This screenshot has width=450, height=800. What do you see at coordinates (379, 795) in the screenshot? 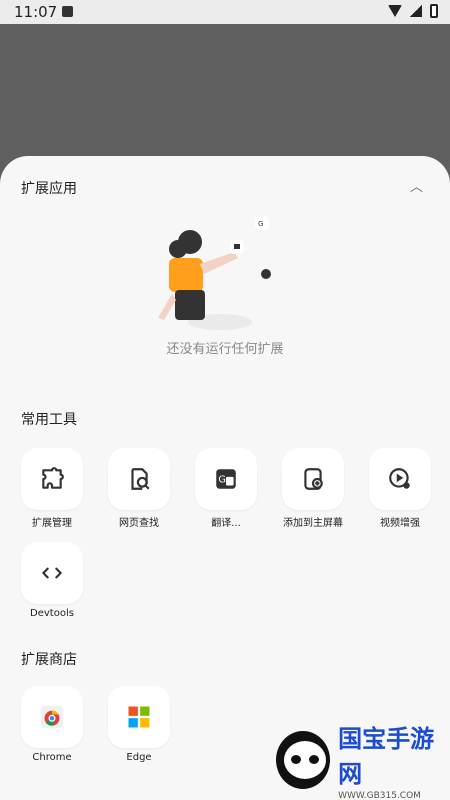
I see `watermark-subtitle: WWW.GB315.COM` at bounding box center [379, 795].